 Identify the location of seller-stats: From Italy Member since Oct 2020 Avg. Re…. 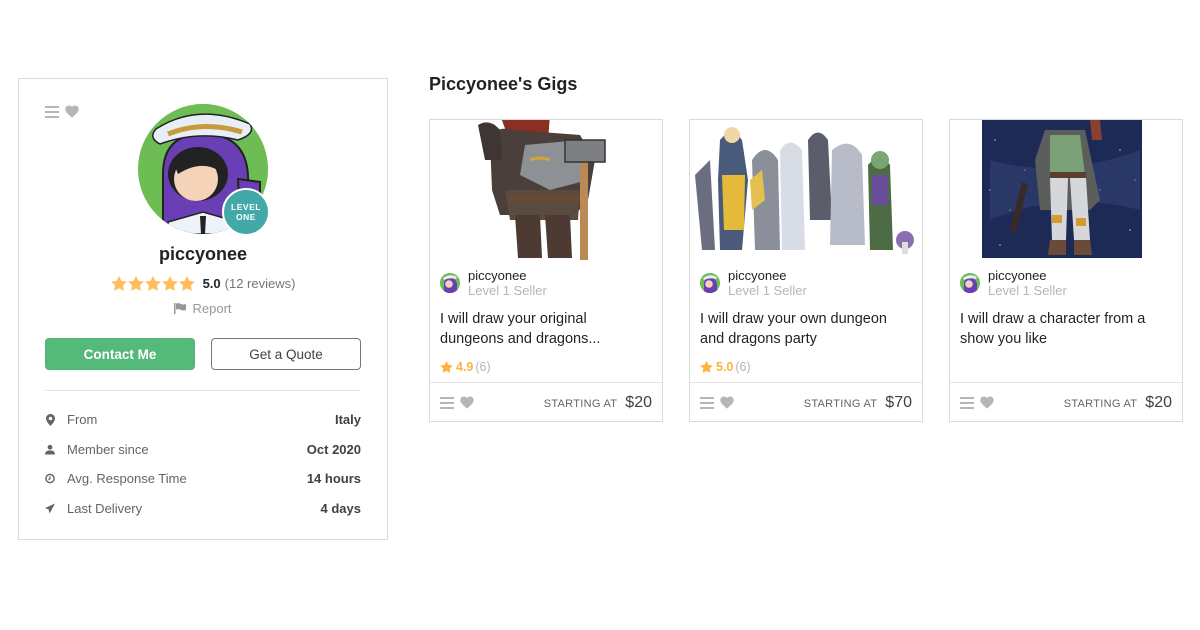
(203, 464).